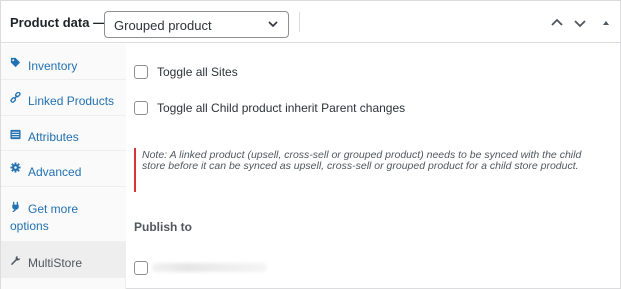  What do you see at coordinates (53, 137) in the screenshot?
I see `tab-attributes-label: Attributes` at bounding box center [53, 137].